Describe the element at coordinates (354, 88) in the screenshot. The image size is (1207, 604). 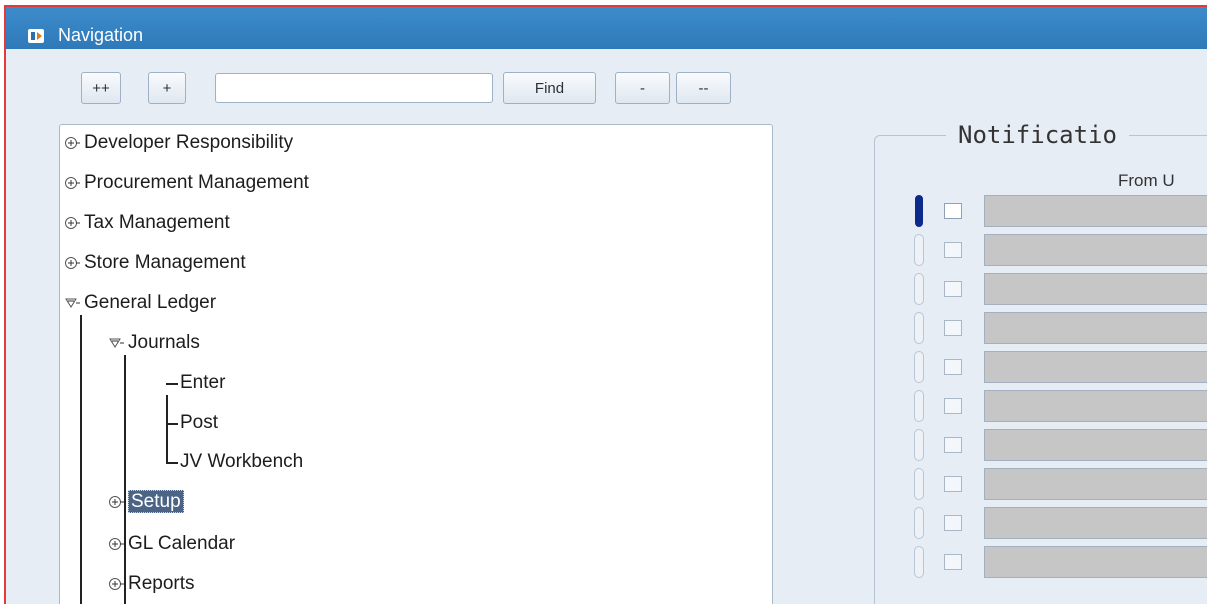
I see `search-input` at that location.